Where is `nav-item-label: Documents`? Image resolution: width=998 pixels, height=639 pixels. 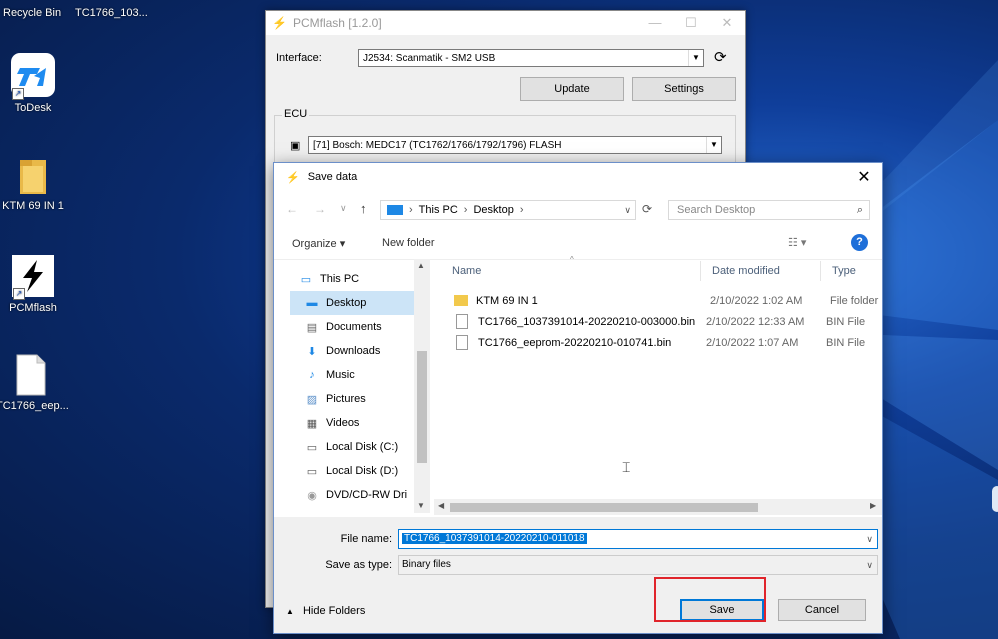
nav-item-label: Documents is located at coordinates (354, 327).